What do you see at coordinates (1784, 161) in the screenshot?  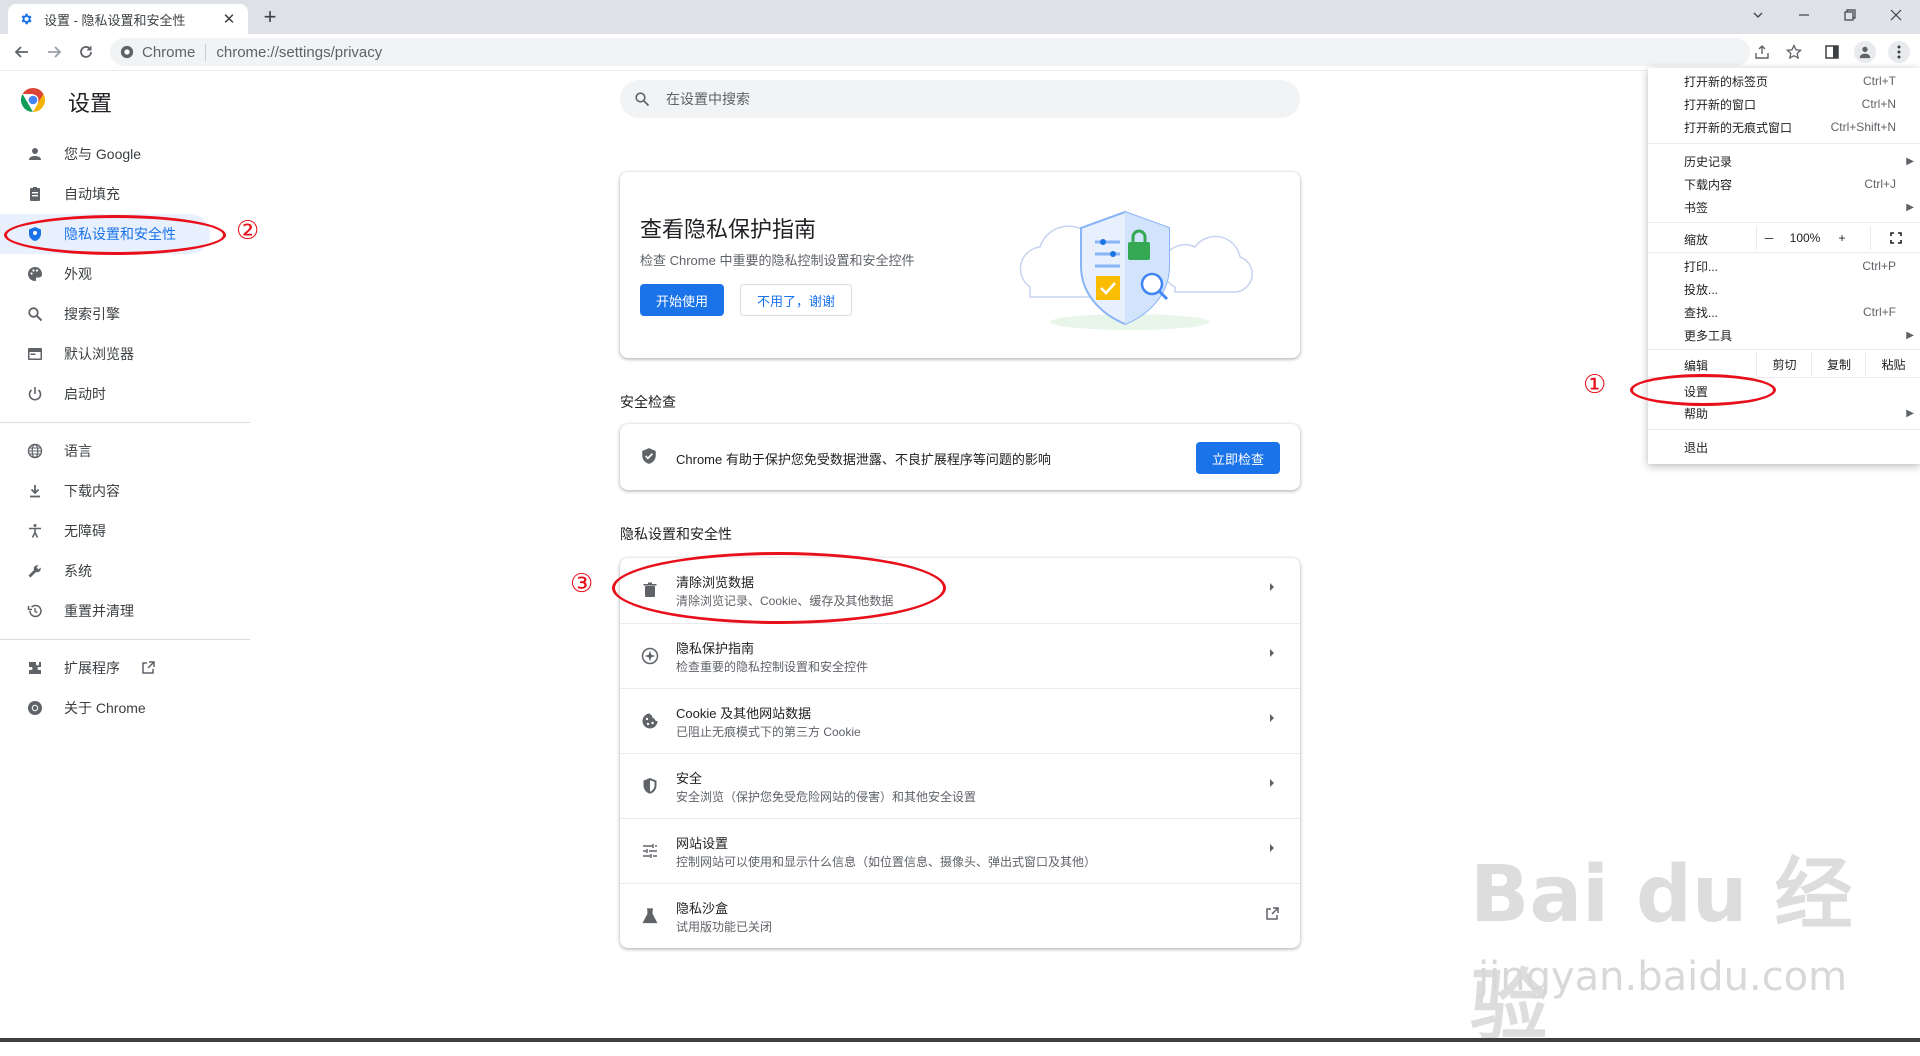 I see `menu-item-history: 历史记录 ▶` at bounding box center [1784, 161].